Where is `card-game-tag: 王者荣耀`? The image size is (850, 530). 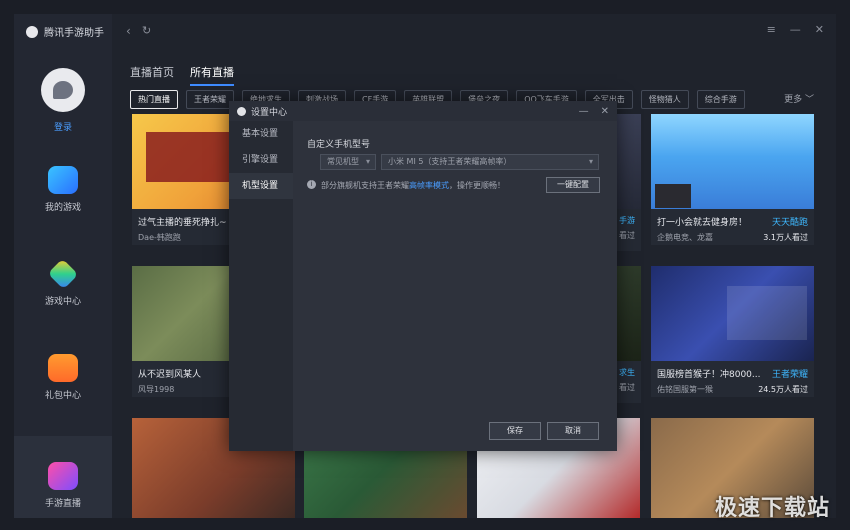
card-game-tag: 王者荣耀 is located at coordinates (790, 373).